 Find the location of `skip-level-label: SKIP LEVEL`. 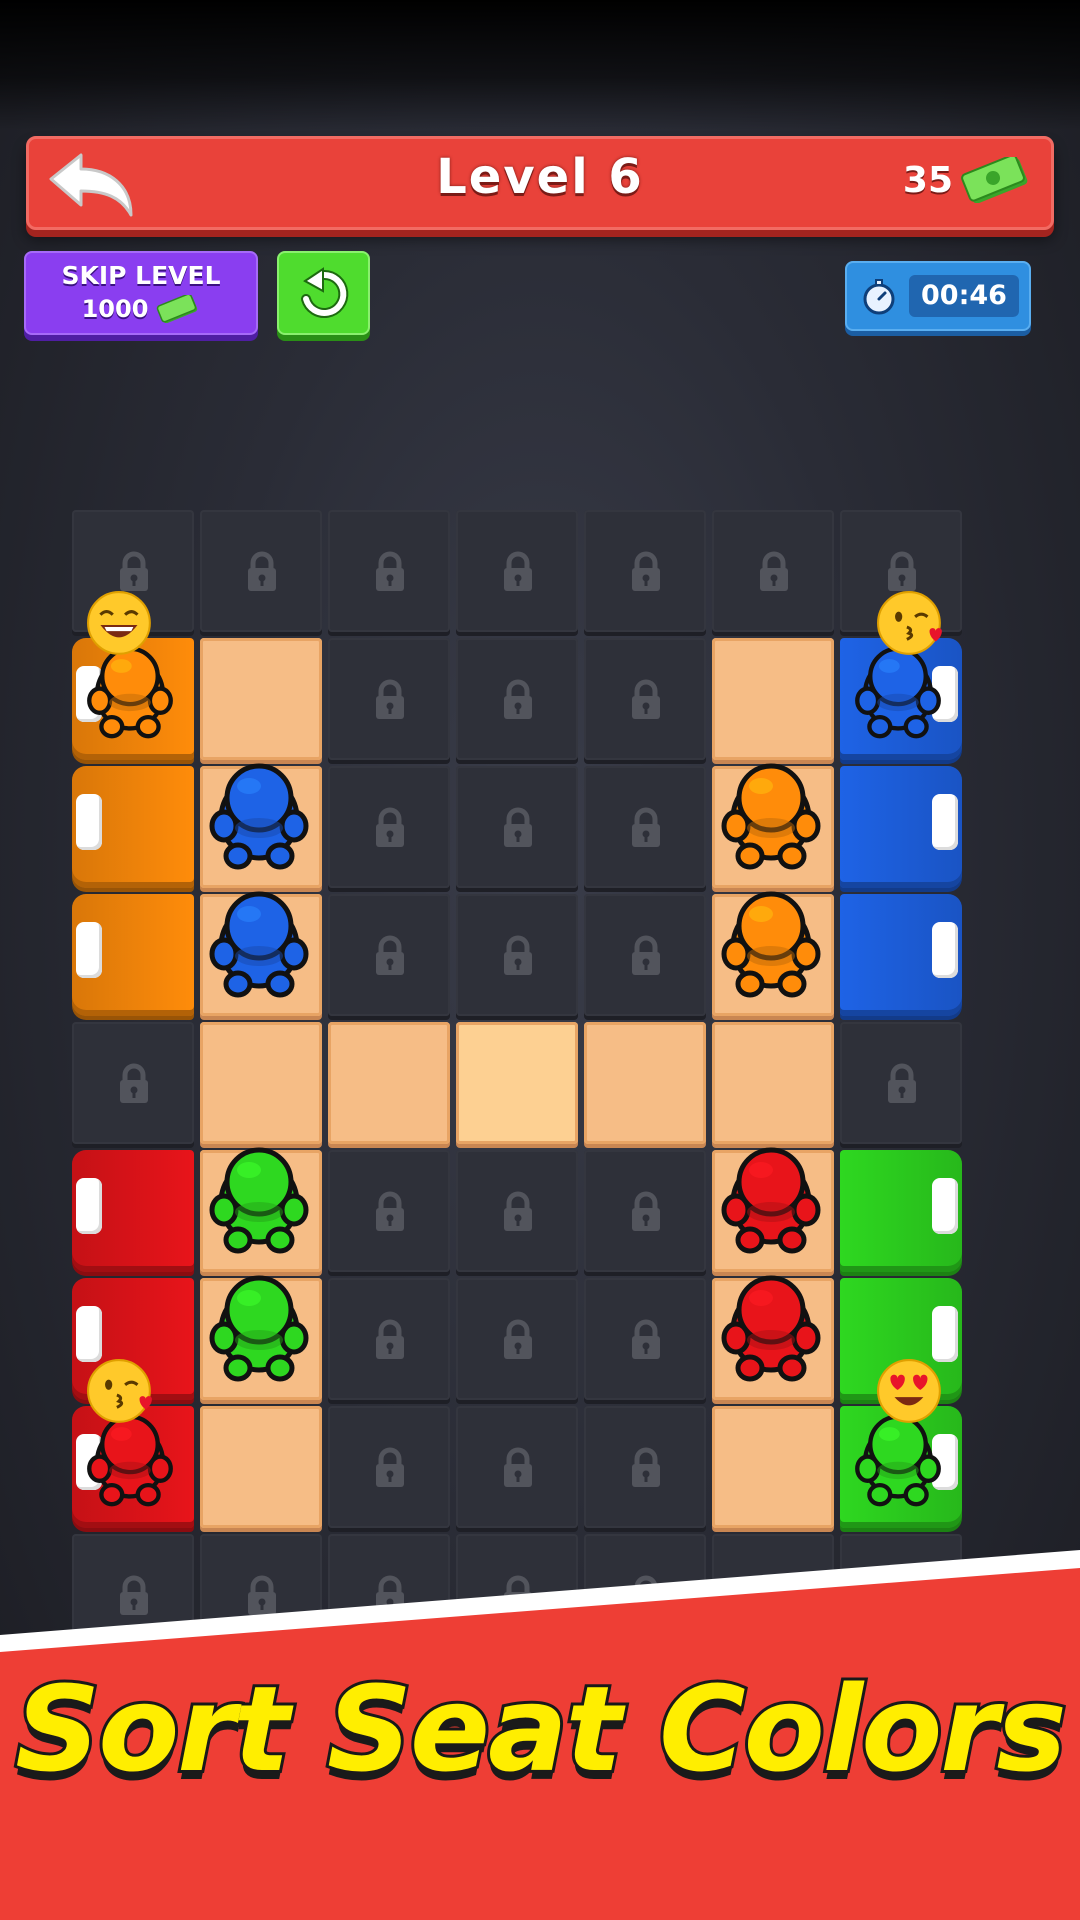

skip-level-label: SKIP LEVEL is located at coordinates (141, 275).